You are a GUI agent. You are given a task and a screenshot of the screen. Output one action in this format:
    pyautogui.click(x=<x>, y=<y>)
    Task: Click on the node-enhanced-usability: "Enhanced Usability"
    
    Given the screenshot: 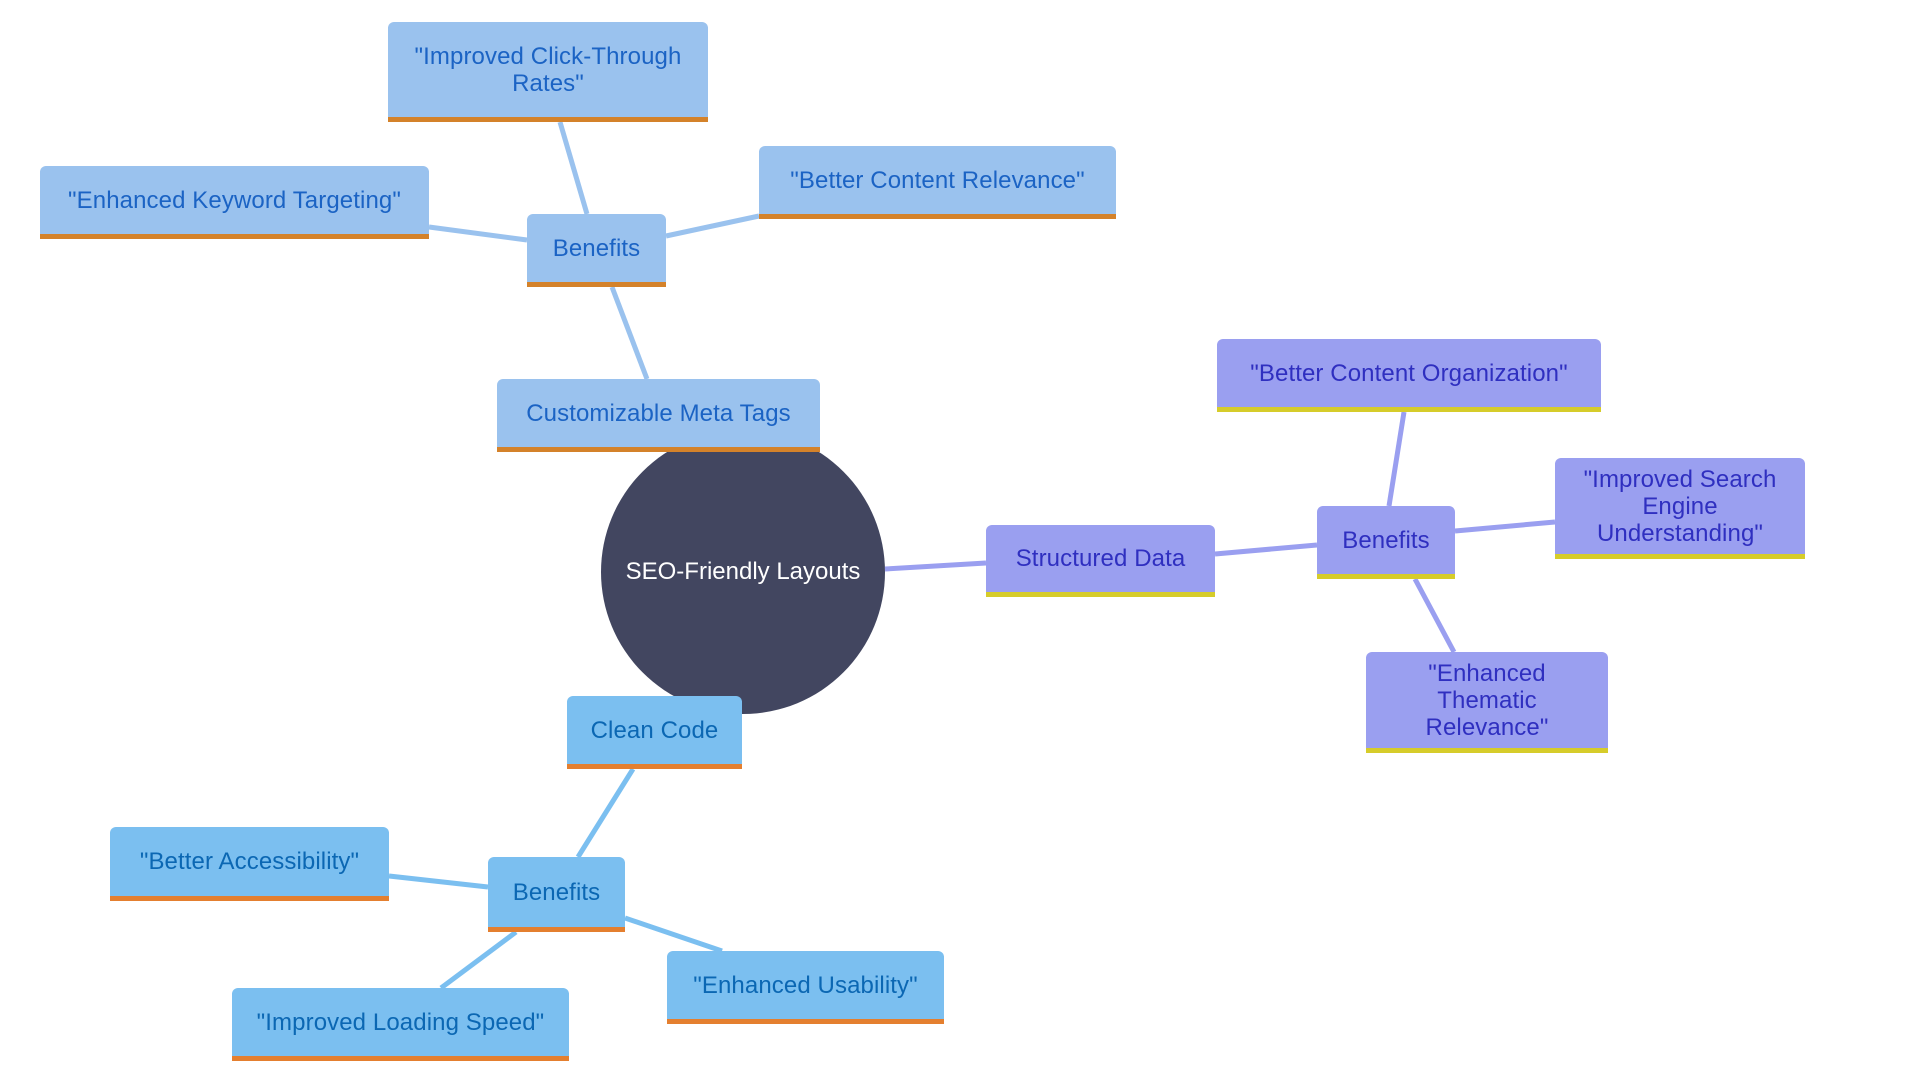 What is the action you would take?
    pyautogui.click(x=805, y=987)
    